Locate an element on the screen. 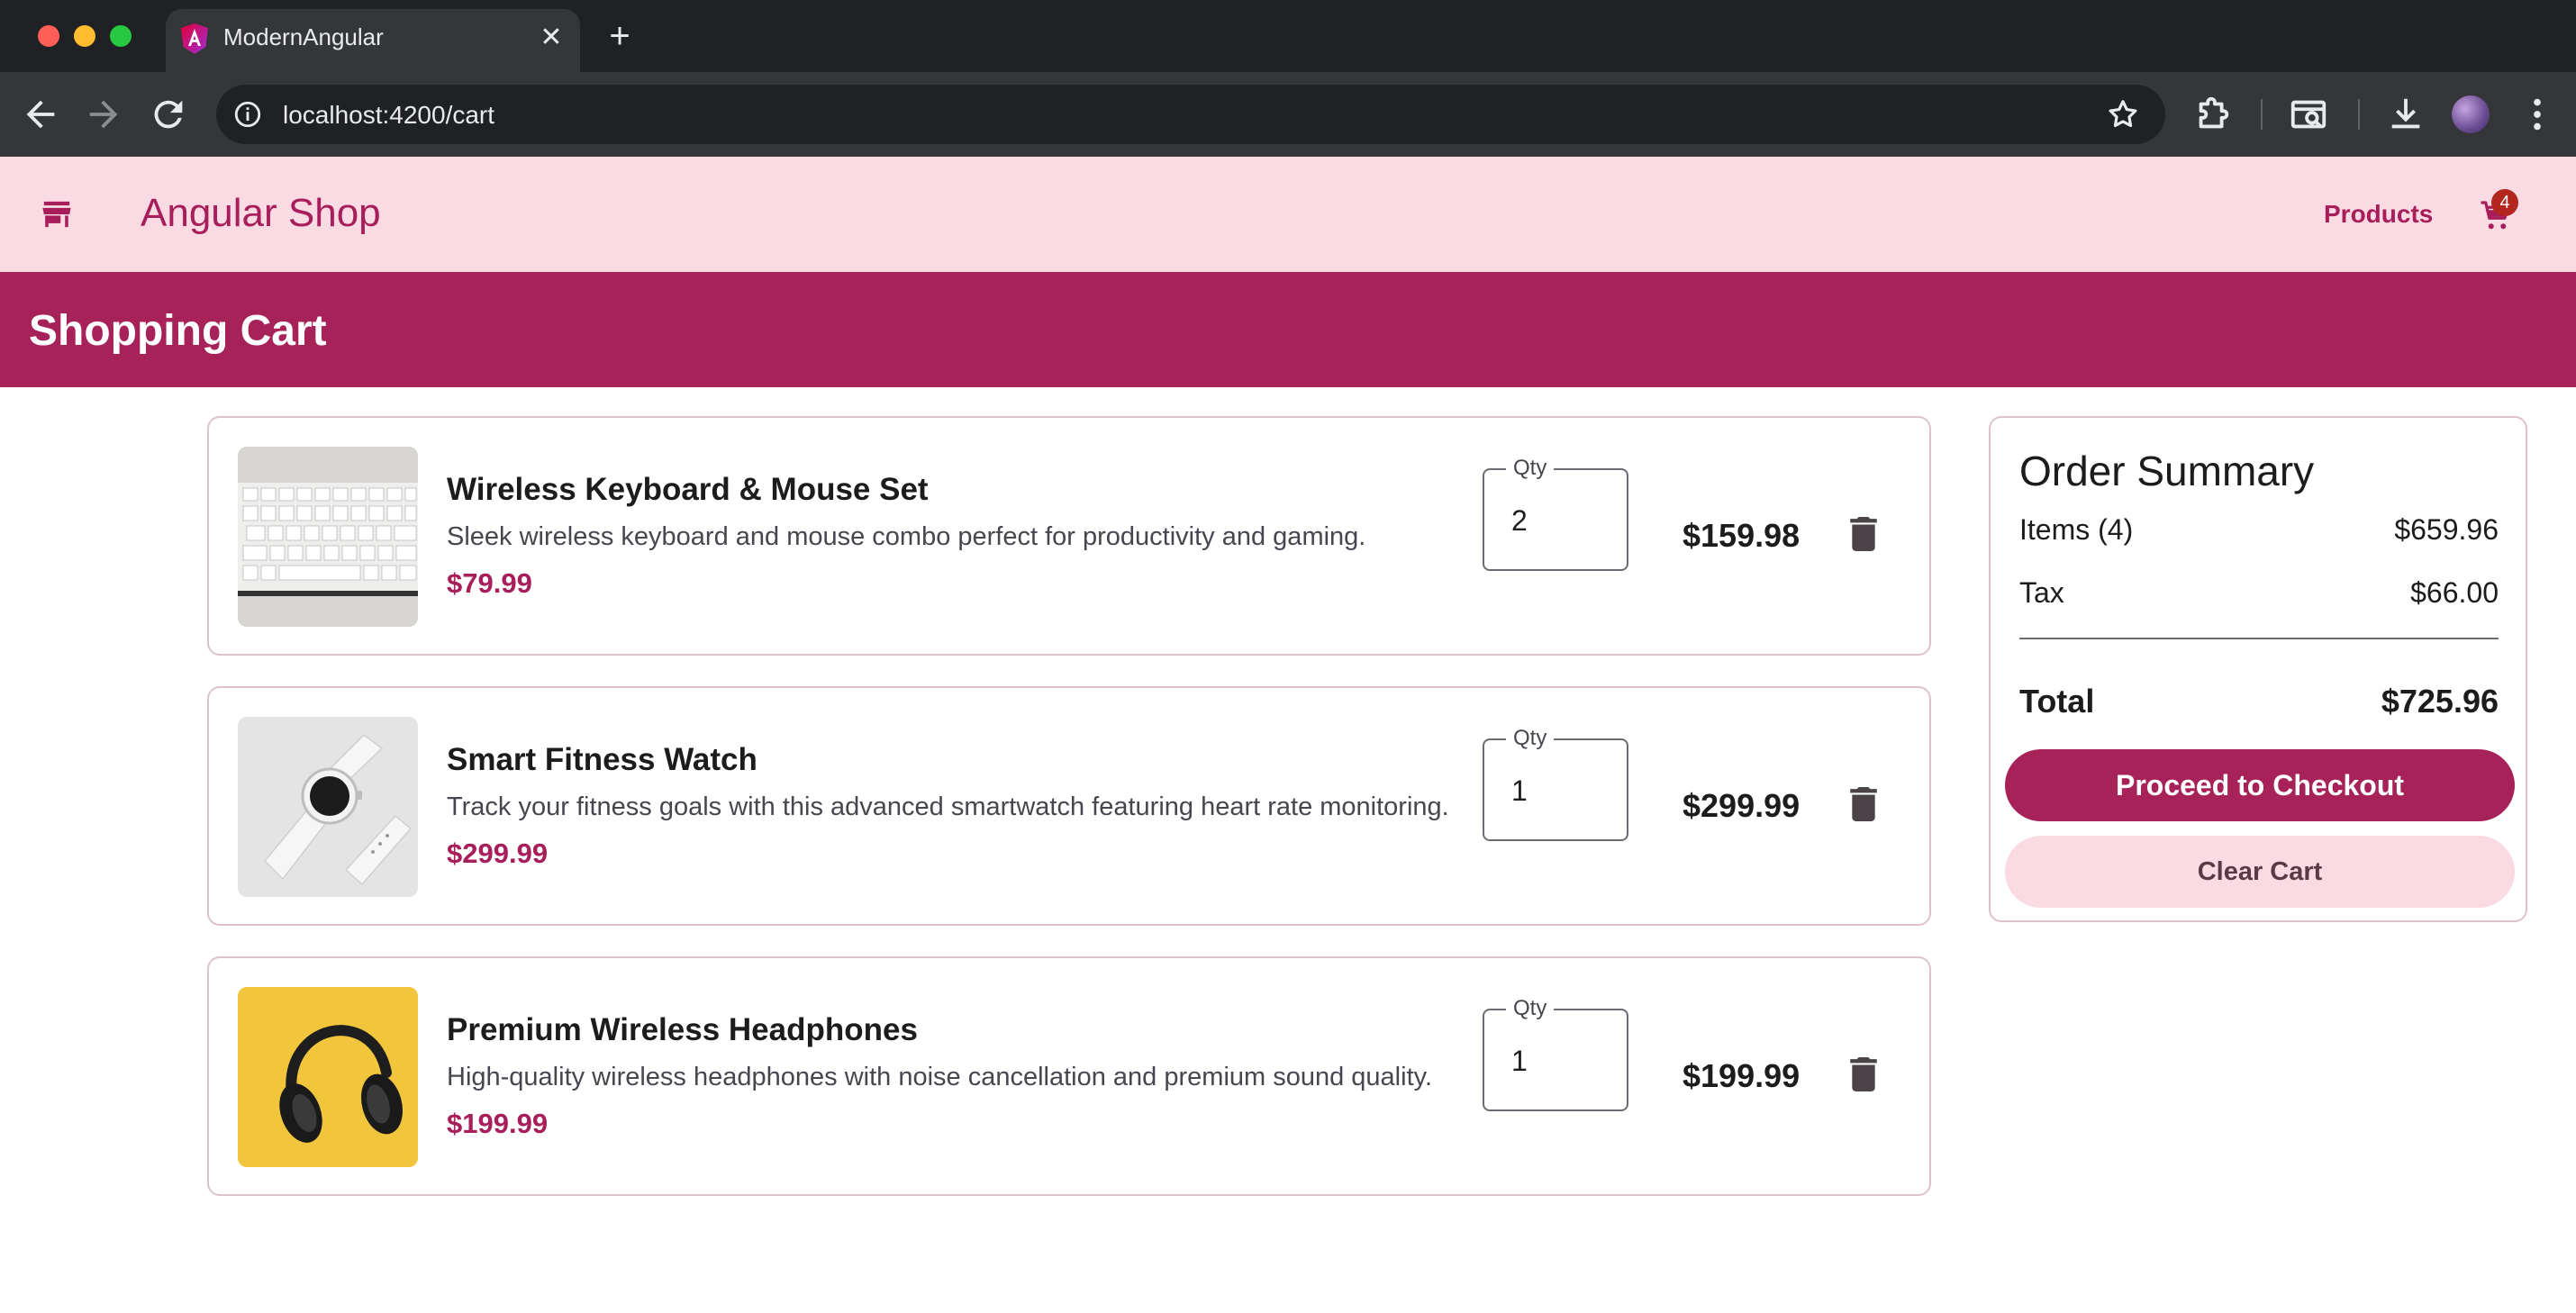 Image resolution: width=2576 pixels, height=1313 pixels. summary-items-value: $659.96 is located at coordinates (2446, 530).